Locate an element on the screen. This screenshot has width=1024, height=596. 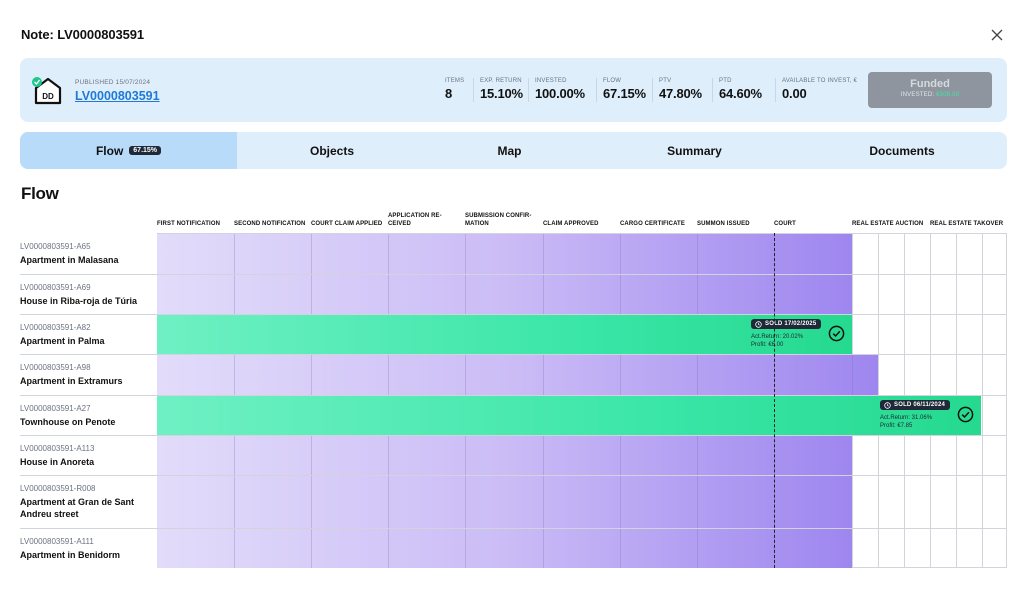
note-id-link: LV0000803591 is located at coordinates (117, 96).